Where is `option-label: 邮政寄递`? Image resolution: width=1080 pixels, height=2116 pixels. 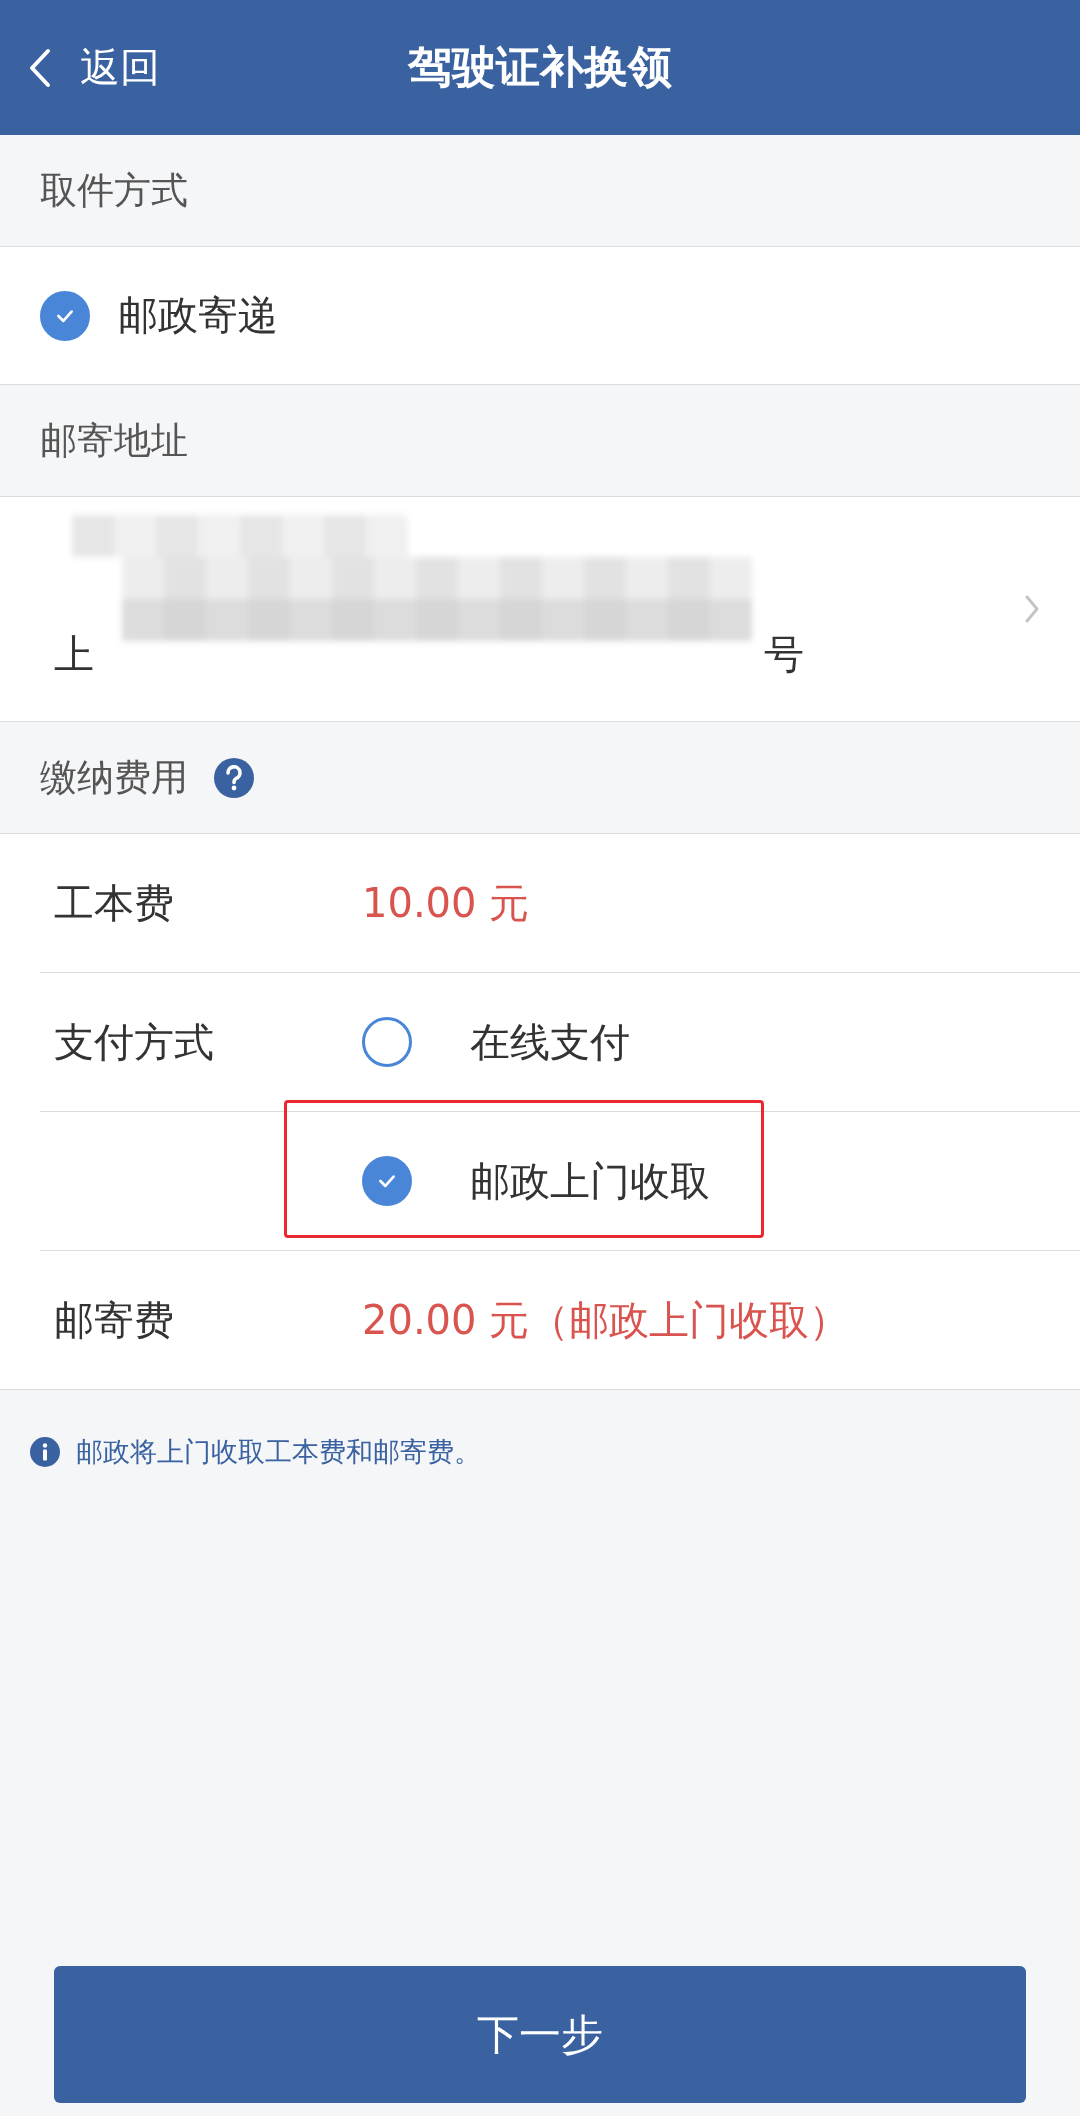 option-label: 邮政寄递 is located at coordinates (198, 315).